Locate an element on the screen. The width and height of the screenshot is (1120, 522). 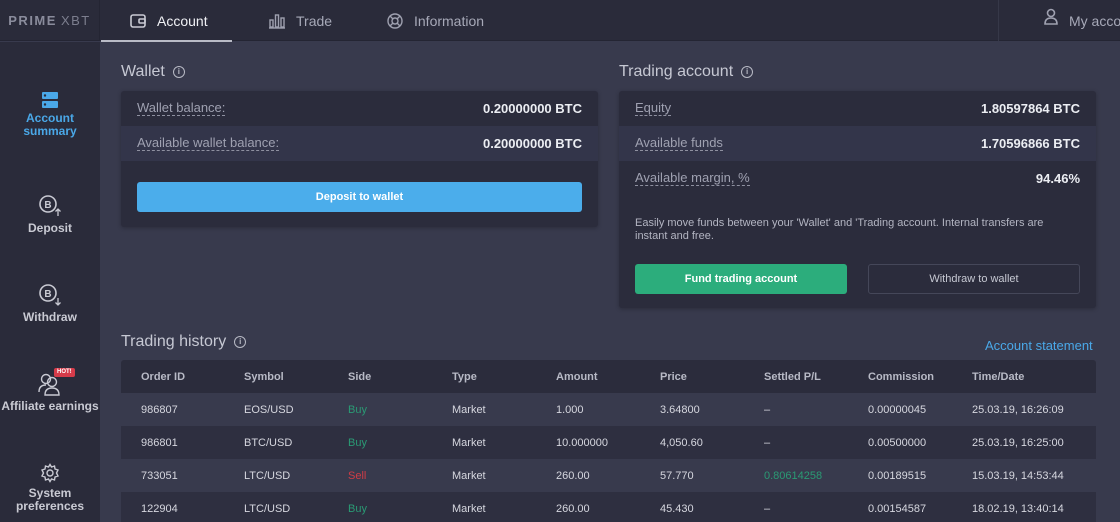
symbol: BTC/USD is located at coordinates (268, 442).